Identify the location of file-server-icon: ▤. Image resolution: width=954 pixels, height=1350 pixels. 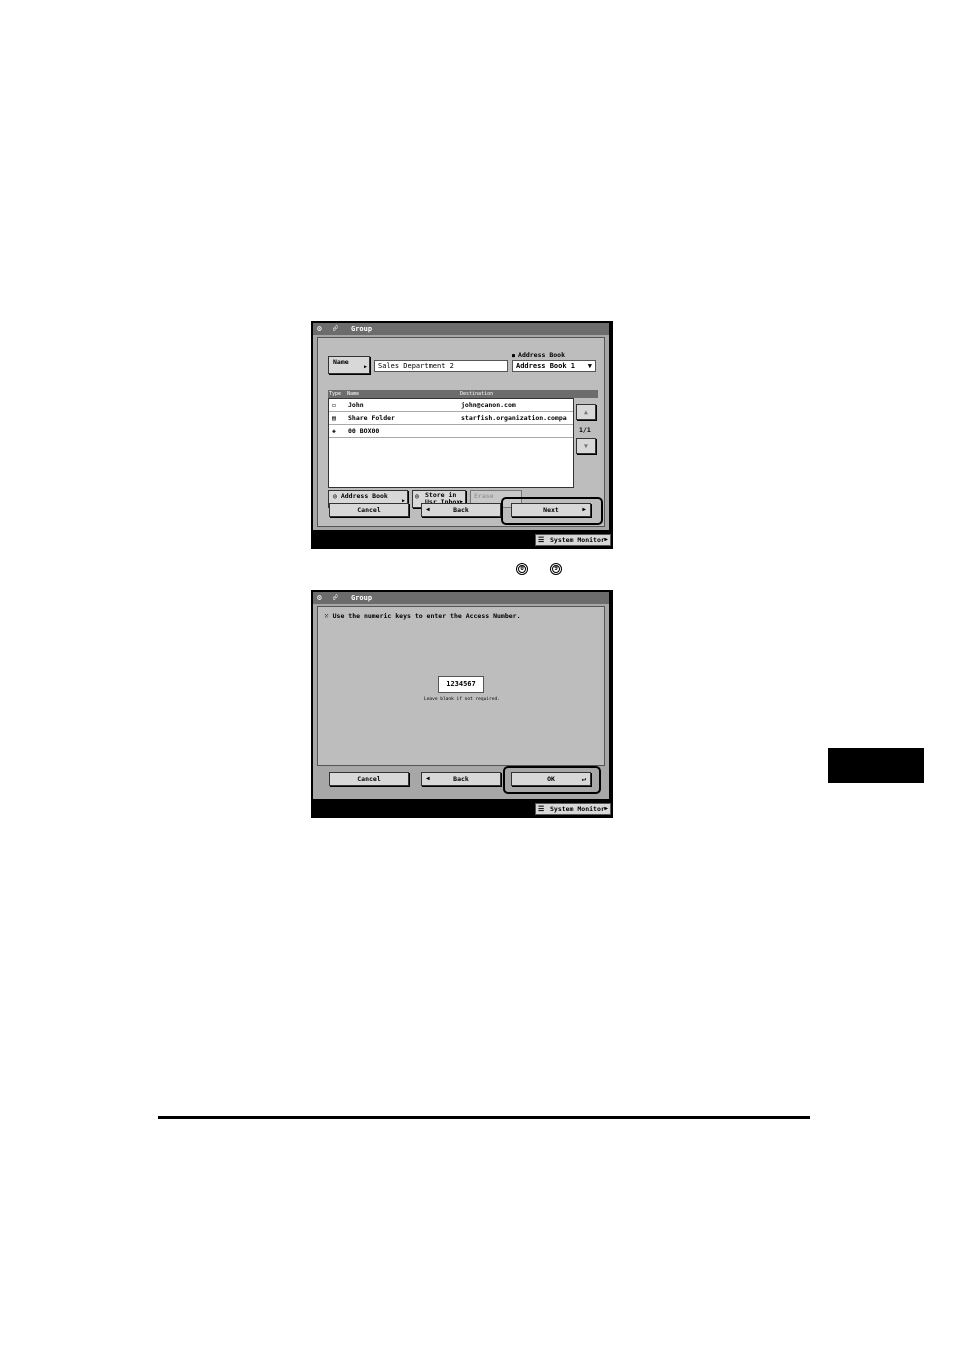
(334, 418).